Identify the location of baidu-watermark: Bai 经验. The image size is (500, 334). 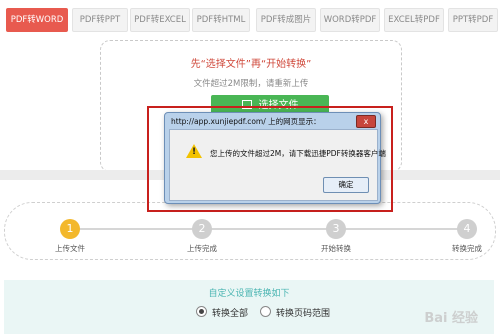
(451, 318).